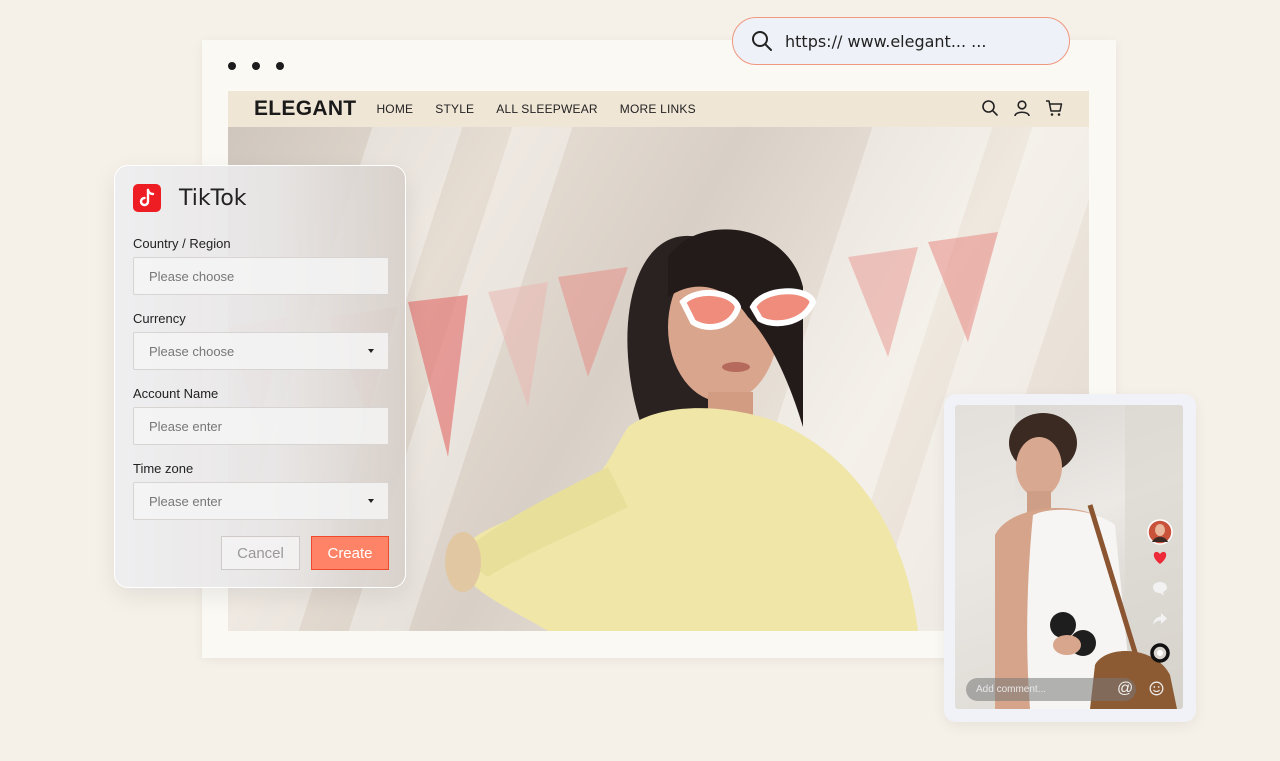 This screenshot has width=1280, height=761. I want to click on currency-select: Please choose, so click(261, 351).